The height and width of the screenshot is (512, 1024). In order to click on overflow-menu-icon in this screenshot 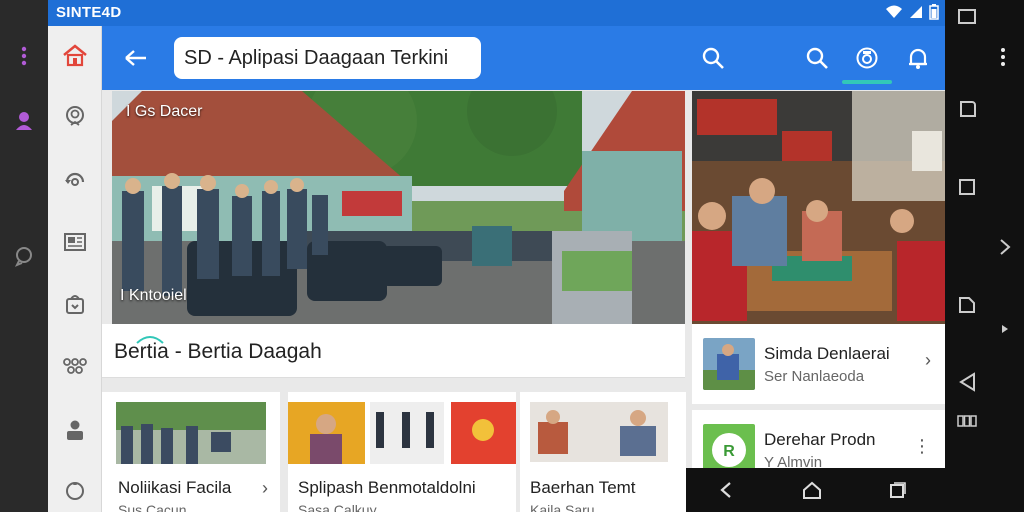, I will do `click(1003, 57)`.